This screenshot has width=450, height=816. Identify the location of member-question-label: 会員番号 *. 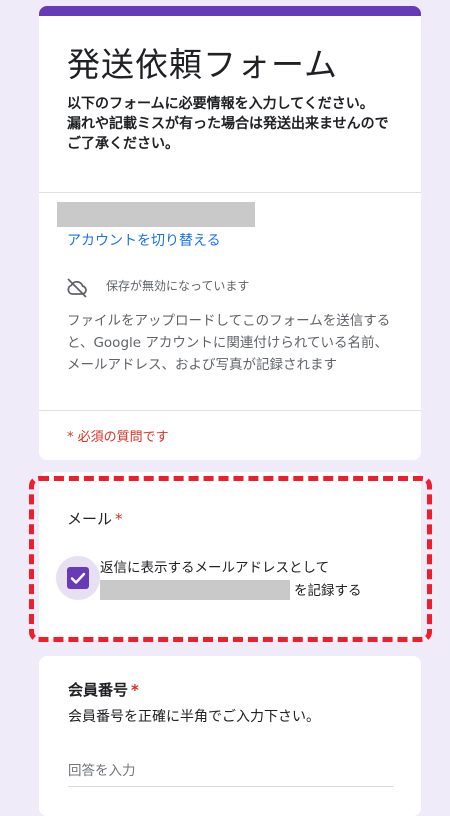
(103, 689).